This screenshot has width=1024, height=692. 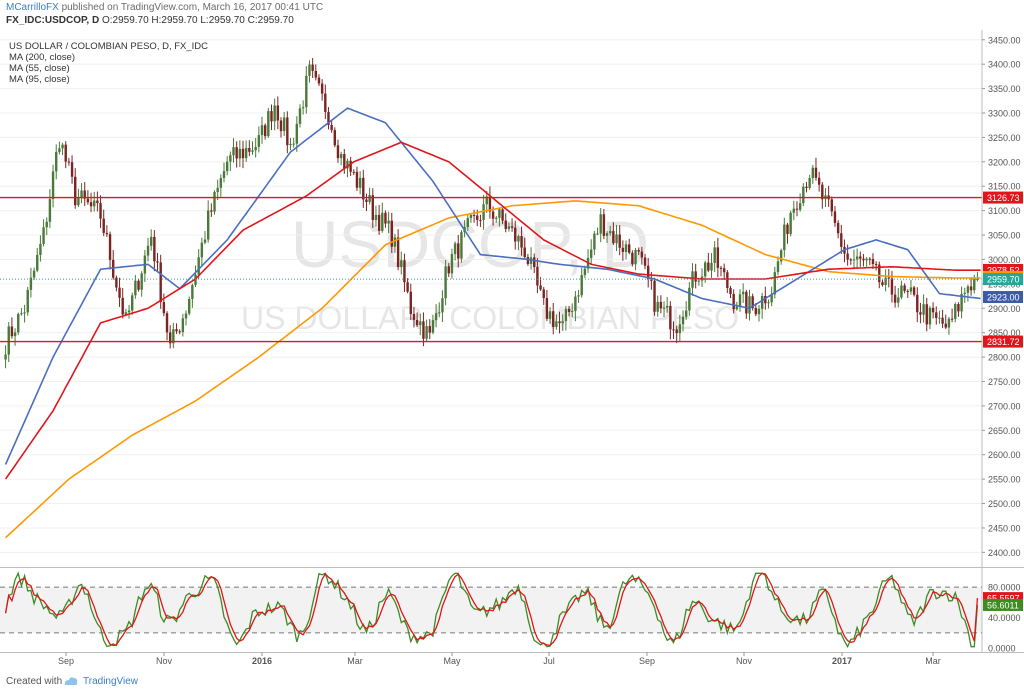 What do you see at coordinates (1004, 40) in the screenshot?
I see `price-tick-label: 3450.00` at bounding box center [1004, 40].